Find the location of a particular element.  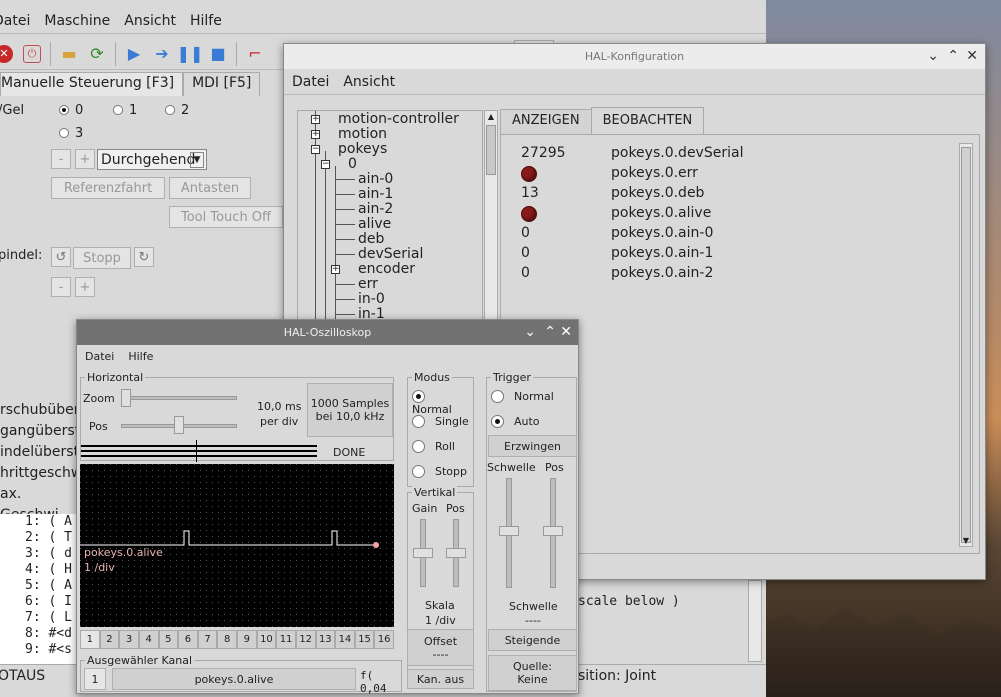

pos-slider-thumb is located at coordinates (179, 425).